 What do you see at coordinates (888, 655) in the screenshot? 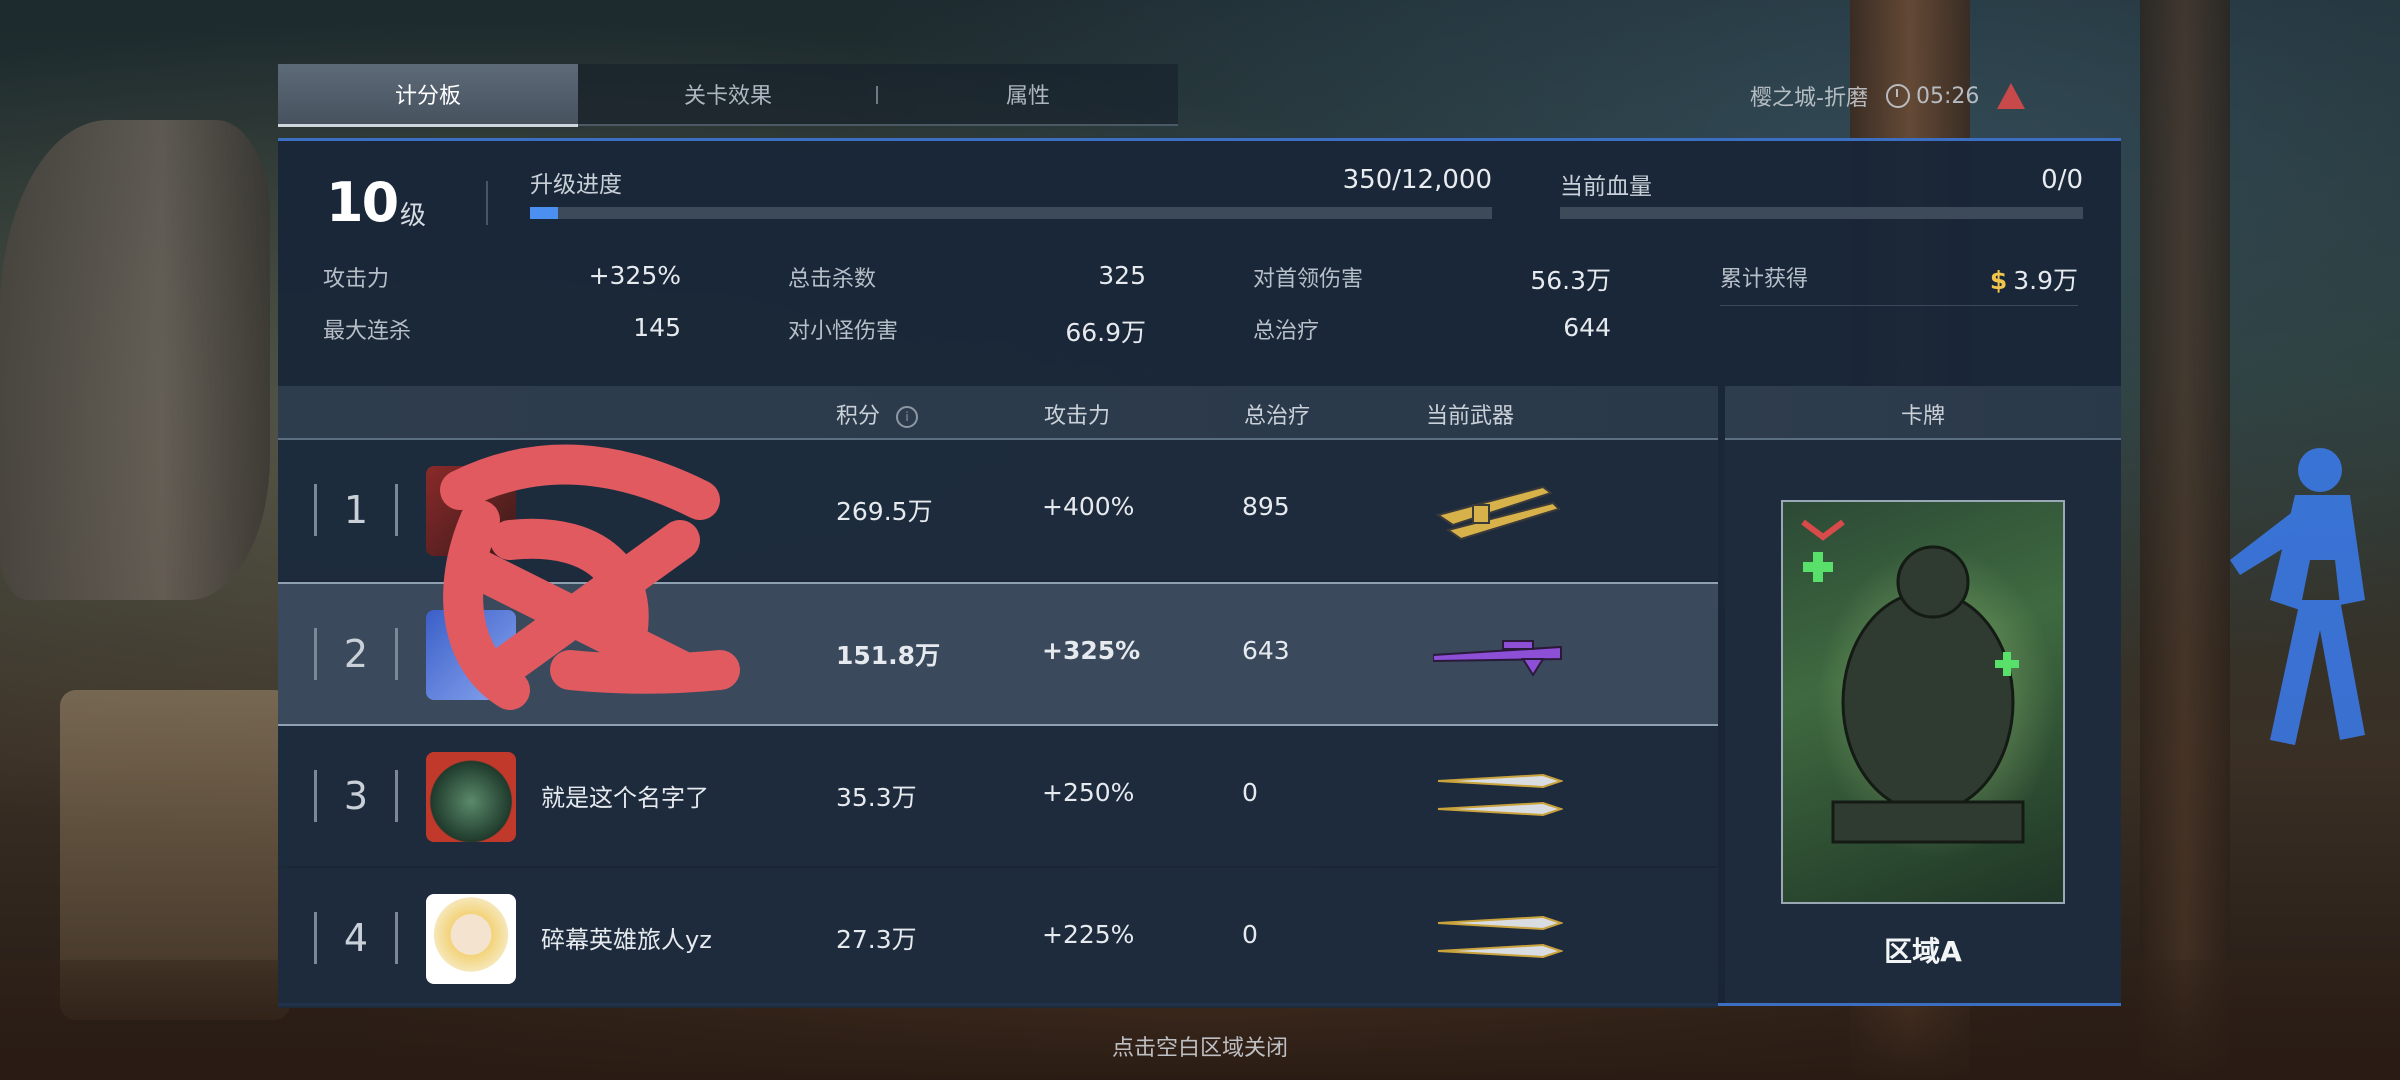
I see `score: 151.8万` at bounding box center [888, 655].